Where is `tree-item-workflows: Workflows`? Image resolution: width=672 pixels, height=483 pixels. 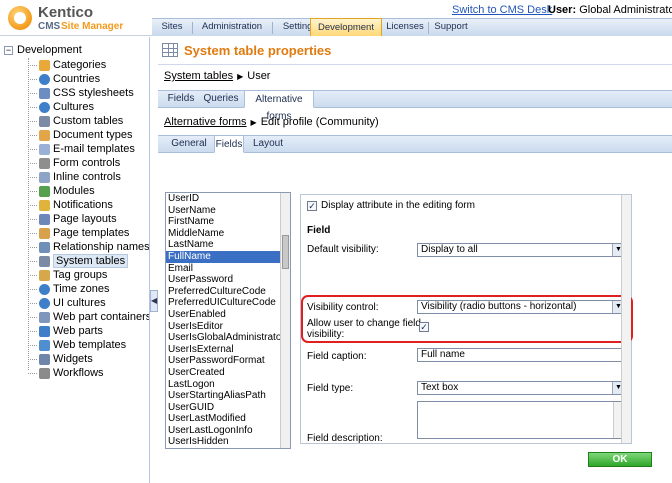 tree-item-workflows: Workflows is located at coordinates (66, 373).